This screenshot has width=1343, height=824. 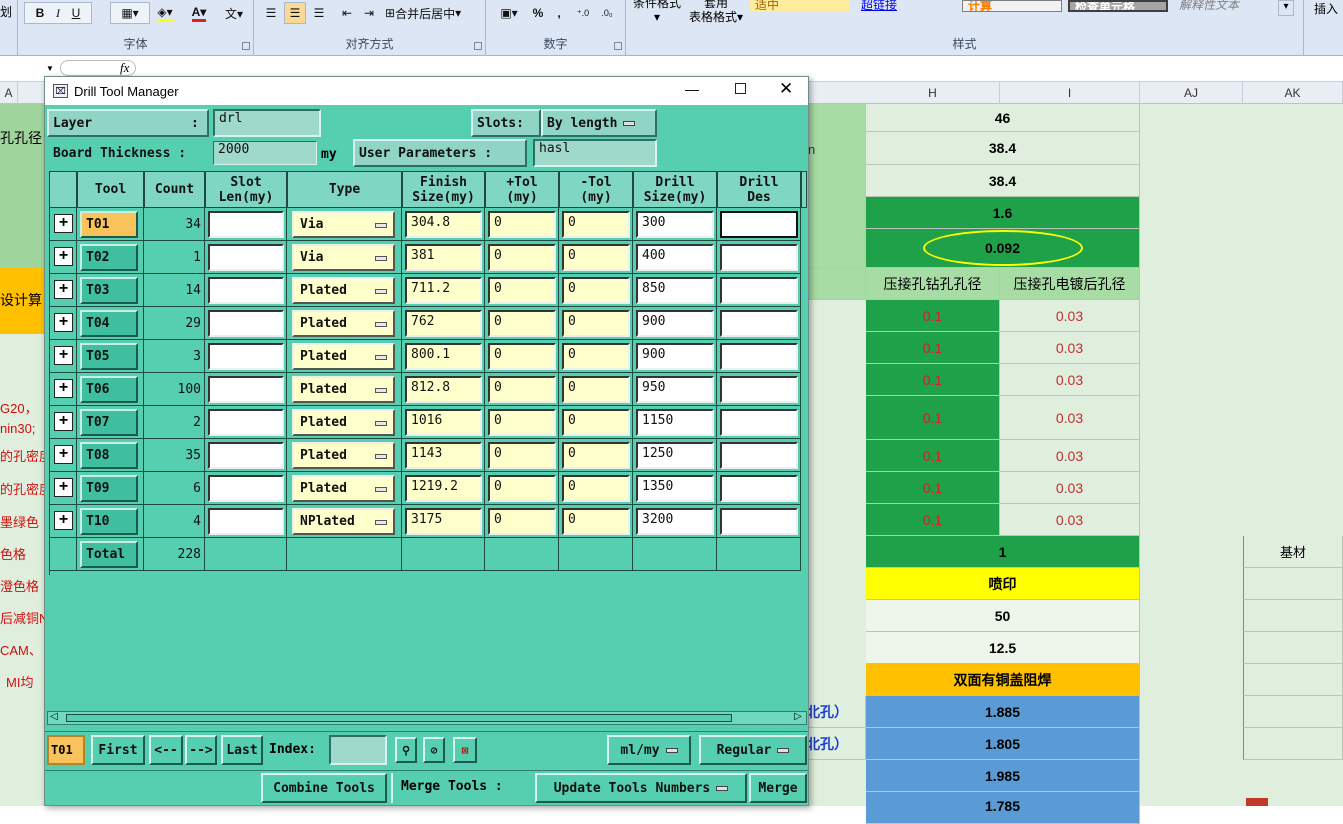 What do you see at coordinates (1003, 213) in the screenshot?
I see `cell-h-value: 1.6` at bounding box center [1003, 213].